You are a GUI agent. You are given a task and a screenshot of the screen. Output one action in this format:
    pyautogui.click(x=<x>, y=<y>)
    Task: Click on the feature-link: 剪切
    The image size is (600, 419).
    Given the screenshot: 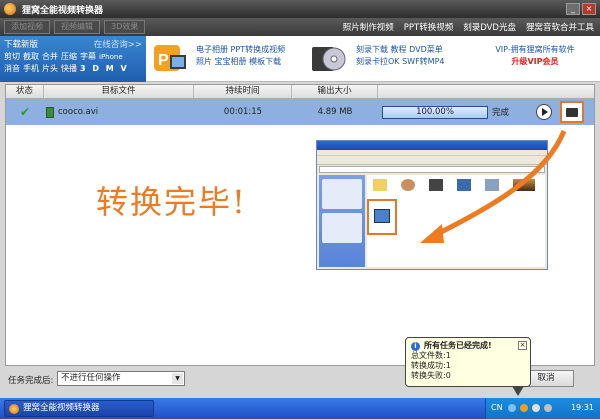 What is the action you would take?
    pyautogui.click(x=12, y=56)
    